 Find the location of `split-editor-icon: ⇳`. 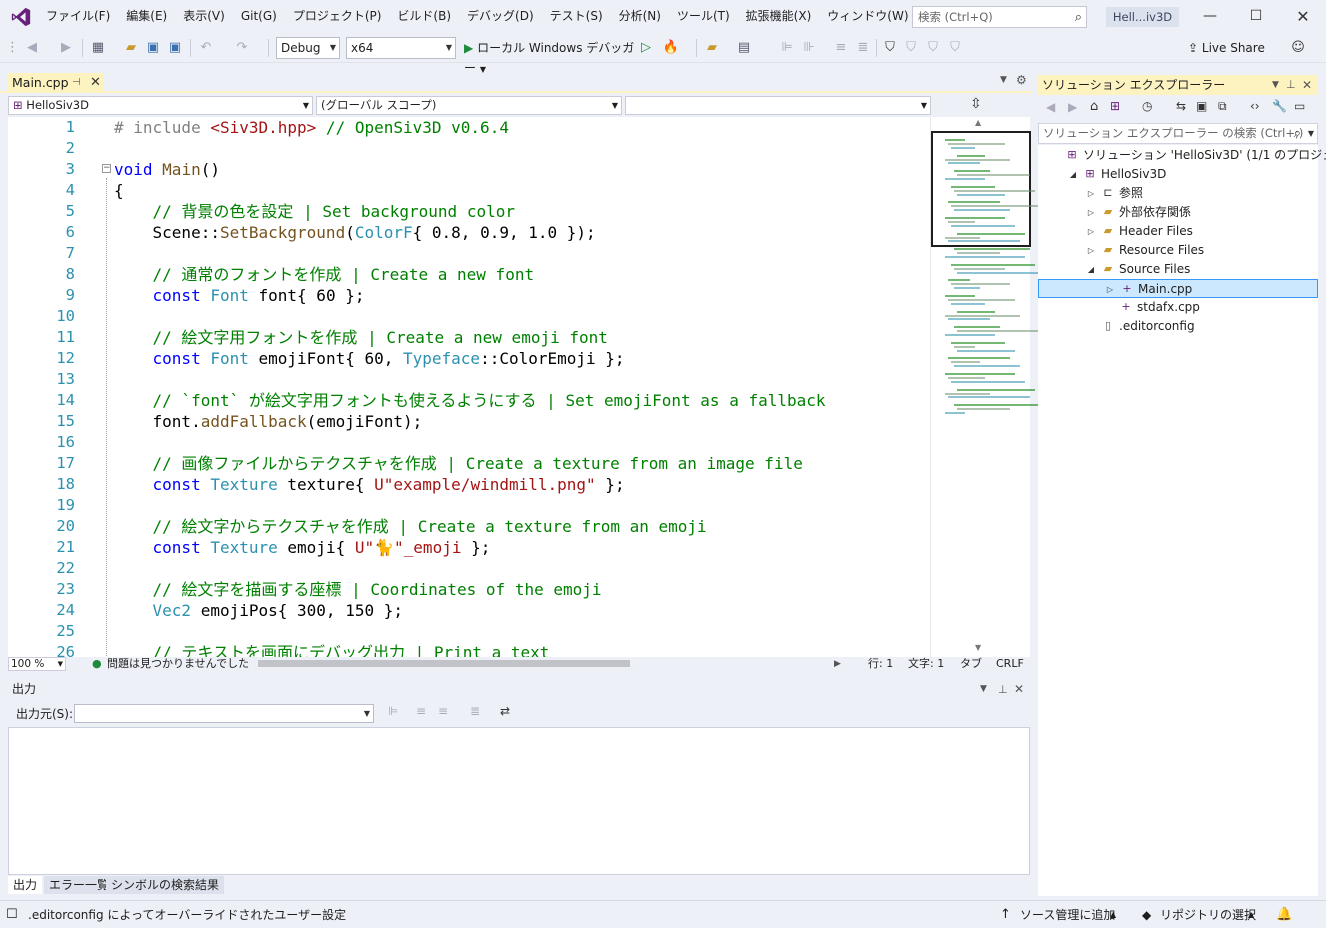

split-editor-icon: ⇳ is located at coordinates (976, 104).